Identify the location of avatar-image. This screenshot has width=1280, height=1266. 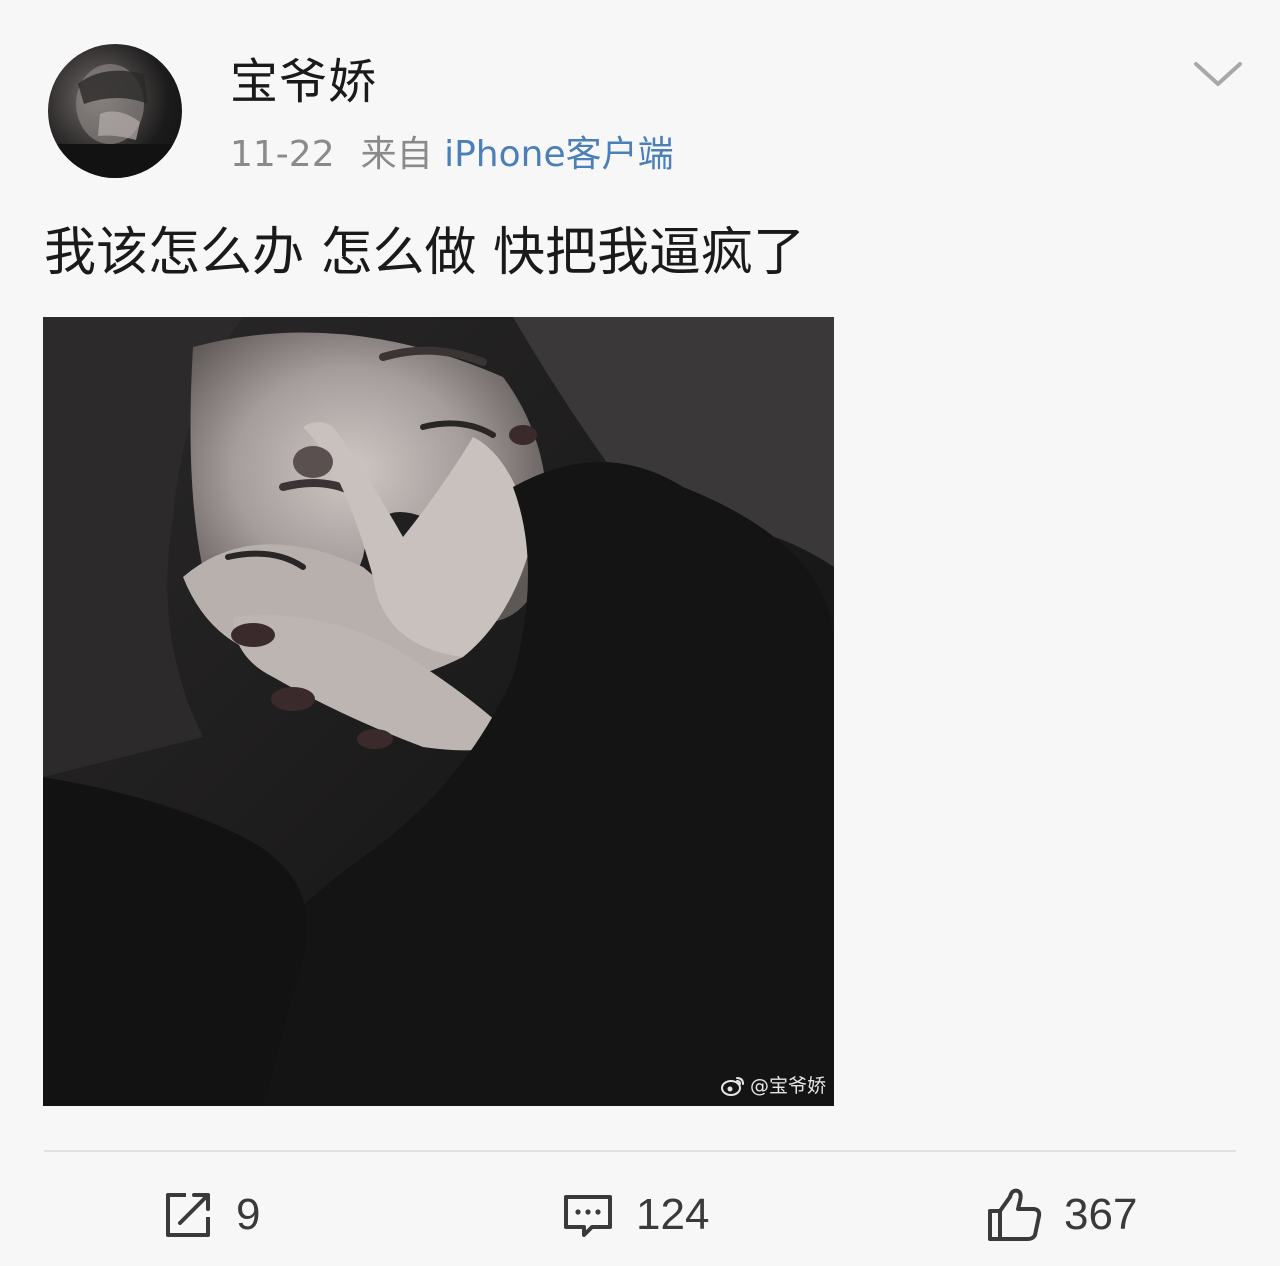
(115, 121).